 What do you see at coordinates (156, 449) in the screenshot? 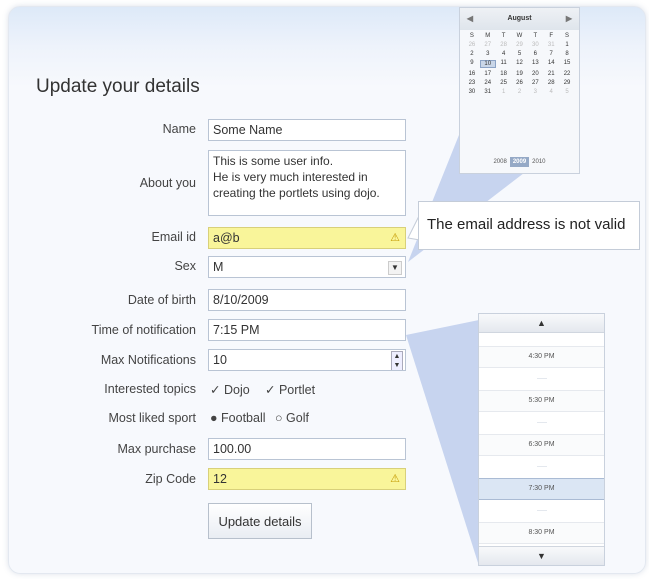
I see `max-purchase-label: Max purchase` at bounding box center [156, 449].